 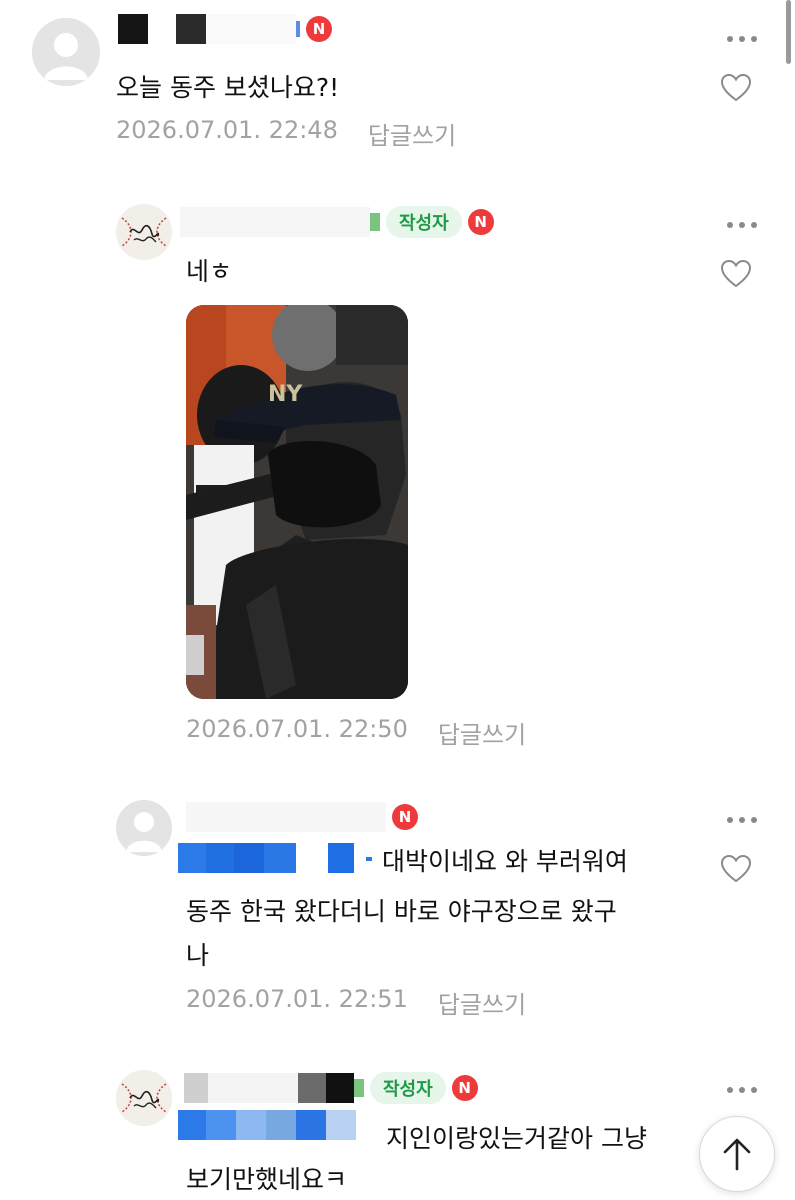 I want to click on author-name-redacted: 작성자 N, so click(x=331, y=1088).